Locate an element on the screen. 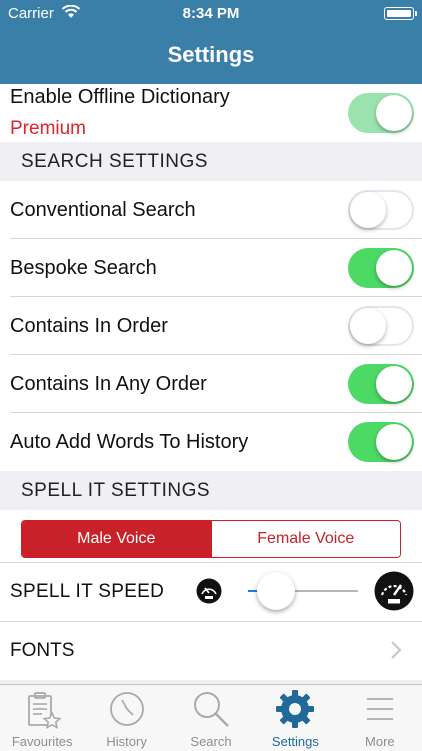 The width and height of the screenshot is (422, 751). fast-speedometer-icon is located at coordinates (394, 591).